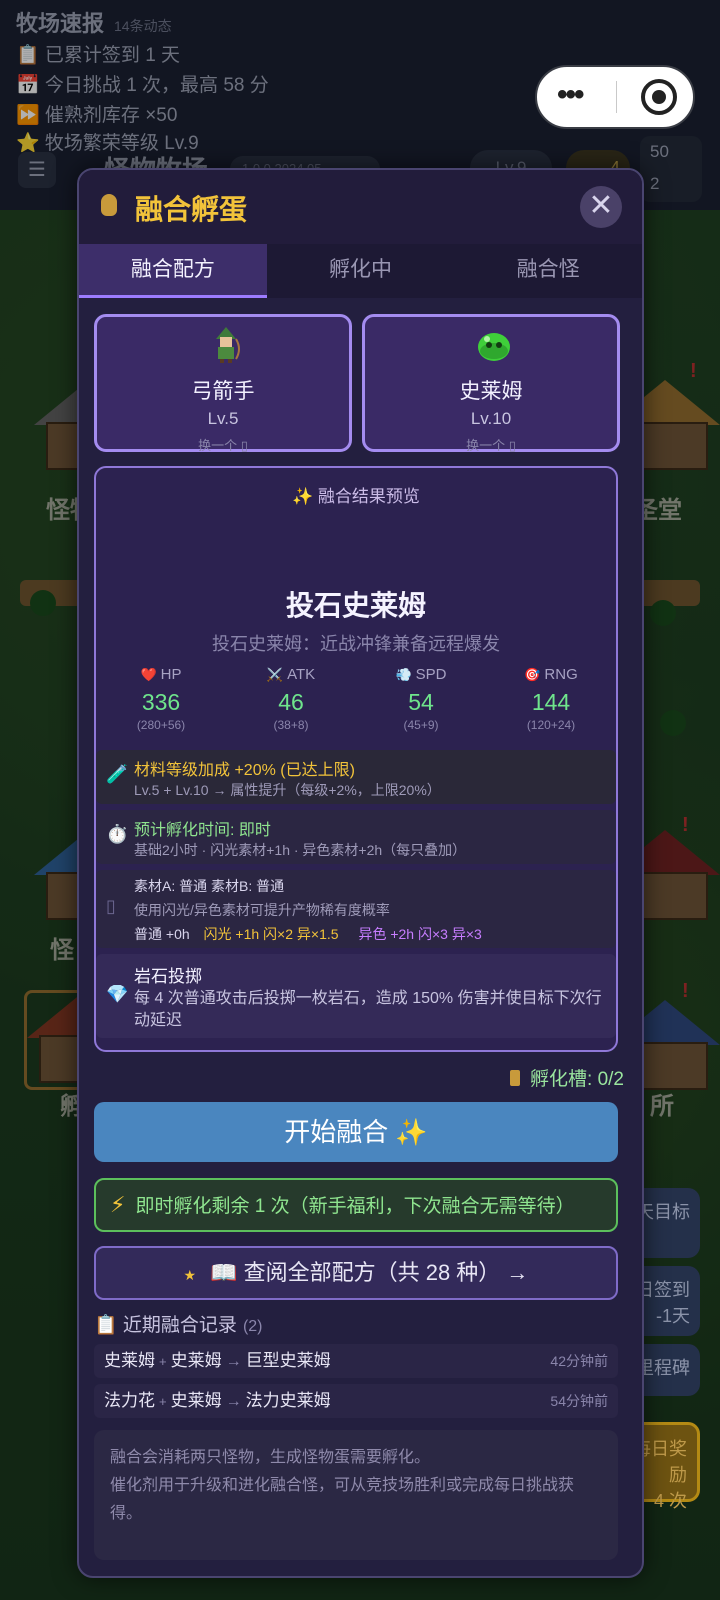  Describe the element at coordinates (165, 1325) in the screenshot. I see `history-title-text: 📋 近期融合记录` at that location.